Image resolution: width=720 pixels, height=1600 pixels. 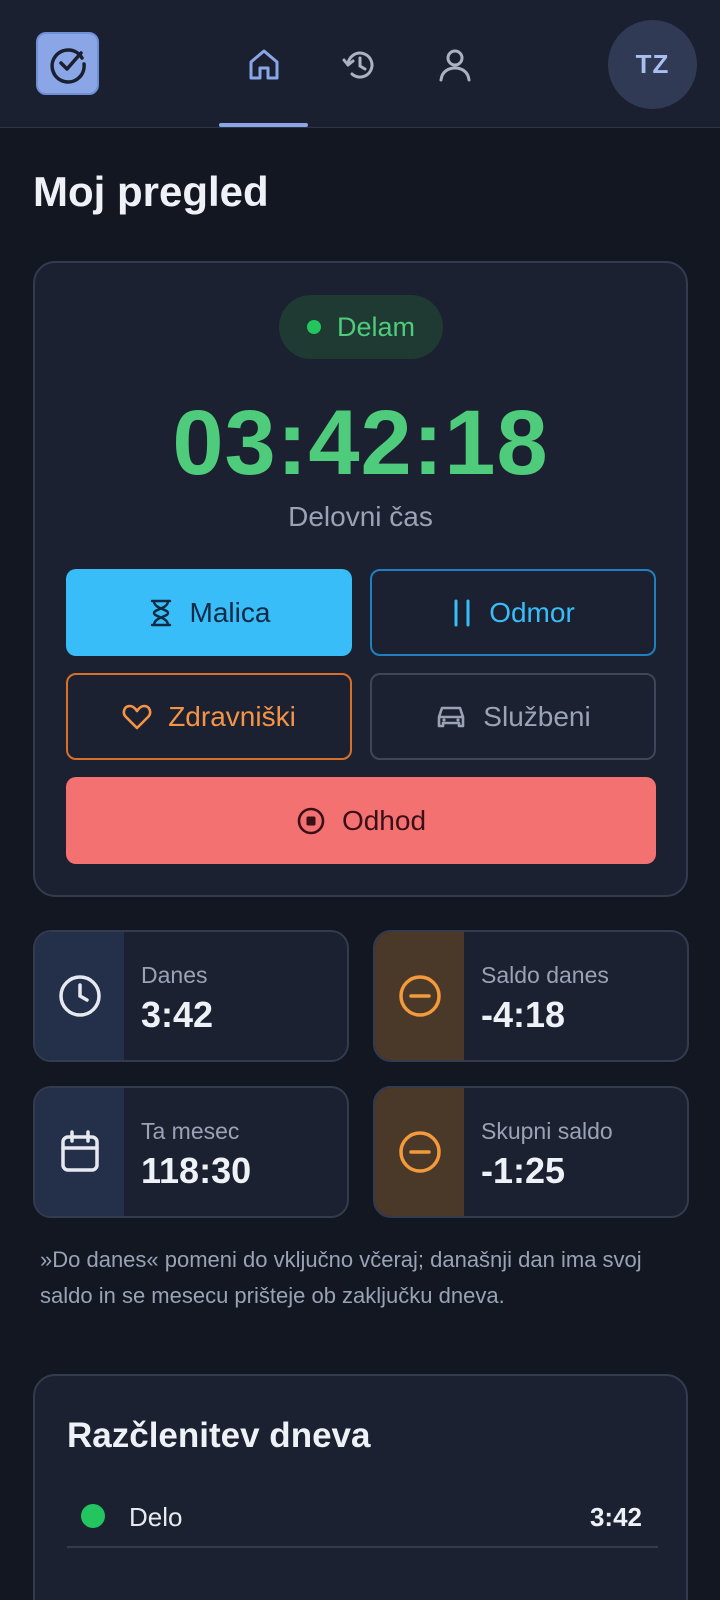 What do you see at coordinates (177, 1014) in the screenshot?
I see `stat-value: 3:42` at bounding box center [177, 1014].